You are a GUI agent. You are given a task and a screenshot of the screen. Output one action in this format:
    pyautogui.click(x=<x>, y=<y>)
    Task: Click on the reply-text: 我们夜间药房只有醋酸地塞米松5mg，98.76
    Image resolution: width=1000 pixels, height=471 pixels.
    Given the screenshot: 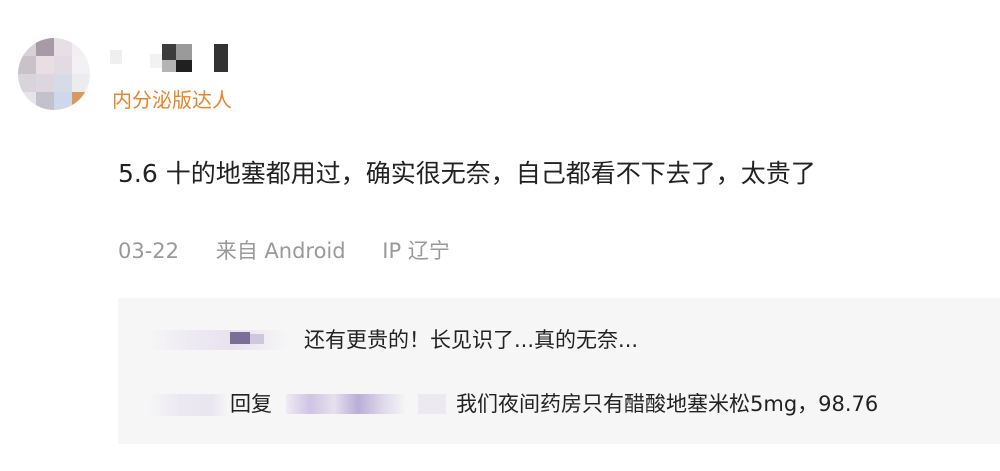 What is the action you would take?
    pyautogui.click(x=667, y=404)
    